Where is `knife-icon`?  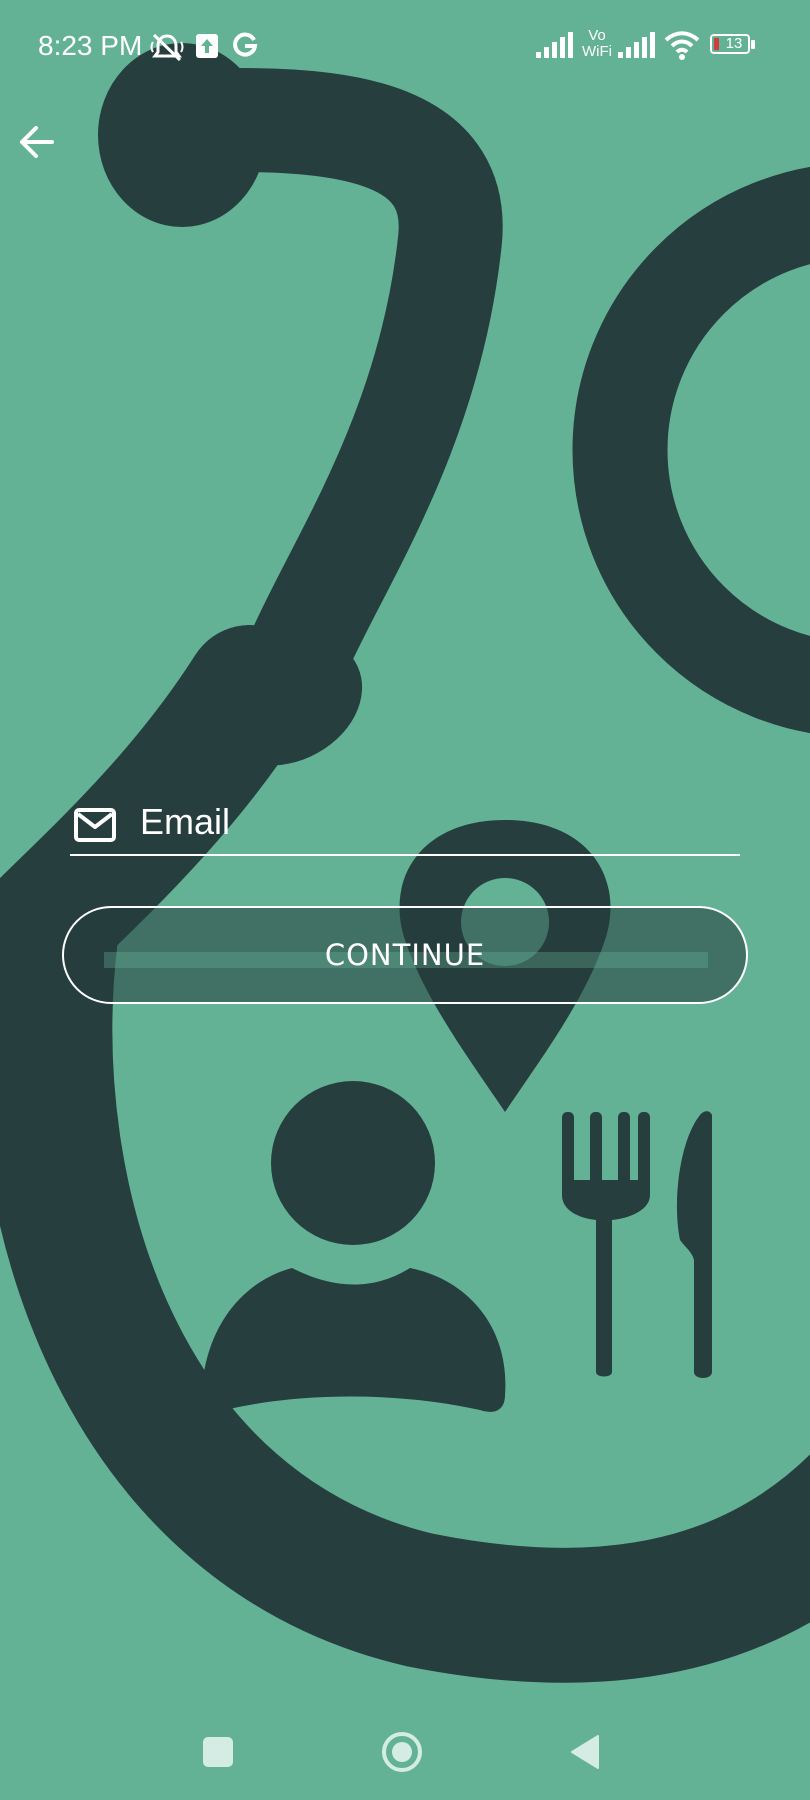
knife-icon is located at coordinates (694, 1244).